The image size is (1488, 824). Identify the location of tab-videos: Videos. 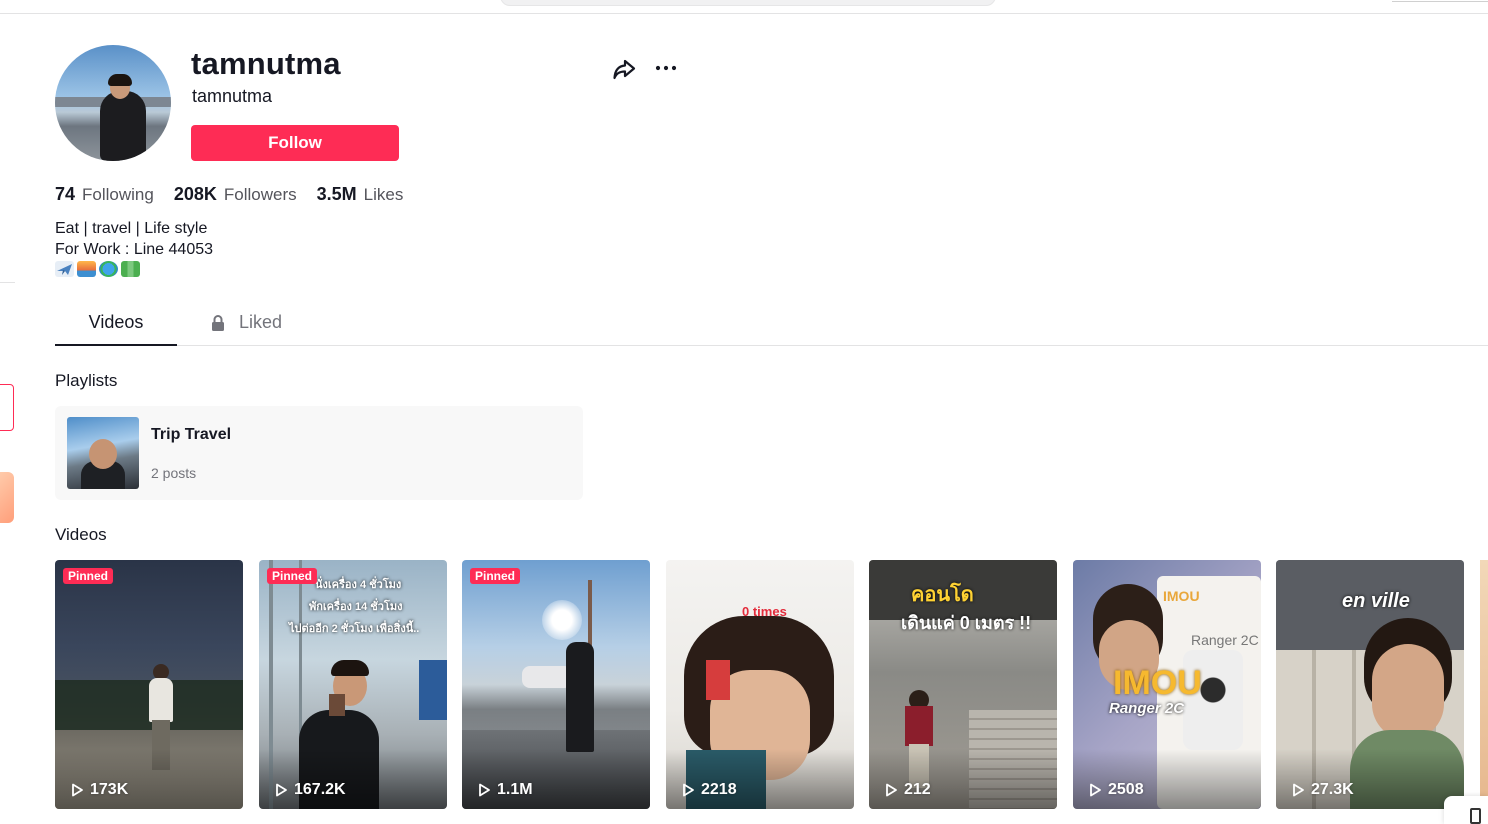
(116, 323).